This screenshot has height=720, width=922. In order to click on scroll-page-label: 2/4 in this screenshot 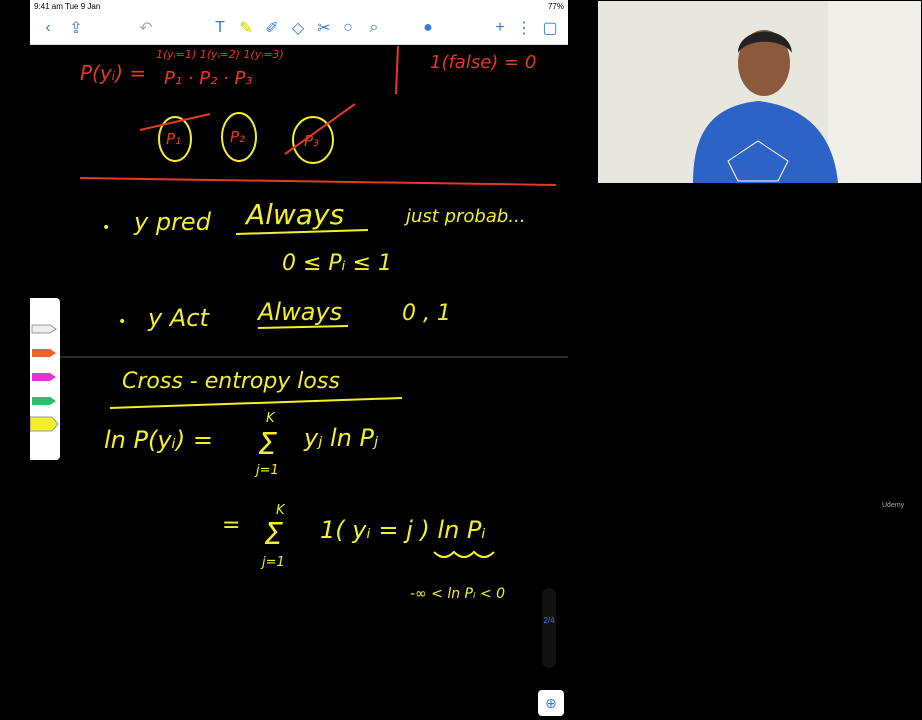, I will do `click(549, 620)`.